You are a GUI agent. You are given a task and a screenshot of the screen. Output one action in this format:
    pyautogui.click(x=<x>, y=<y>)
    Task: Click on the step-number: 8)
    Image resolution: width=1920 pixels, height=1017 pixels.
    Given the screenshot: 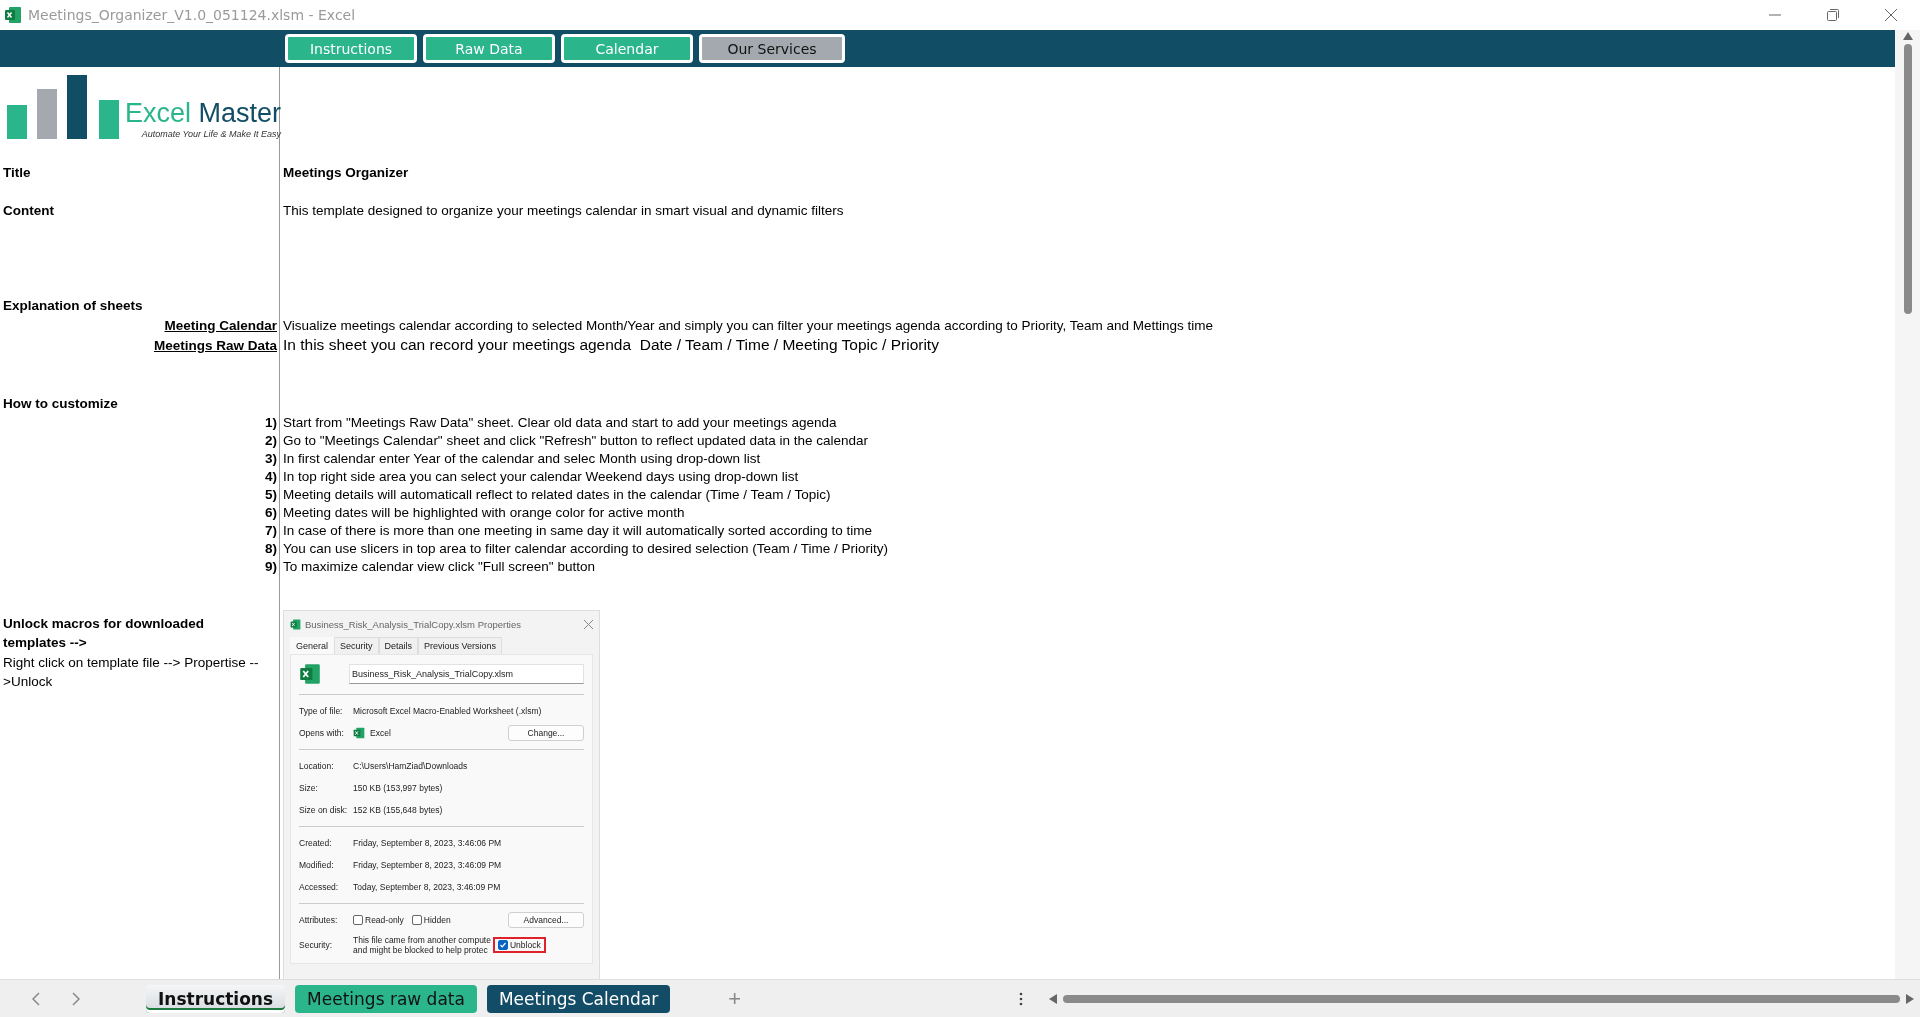 What is the action you would take?
    pyautogui.click(x=271, y=548)
    